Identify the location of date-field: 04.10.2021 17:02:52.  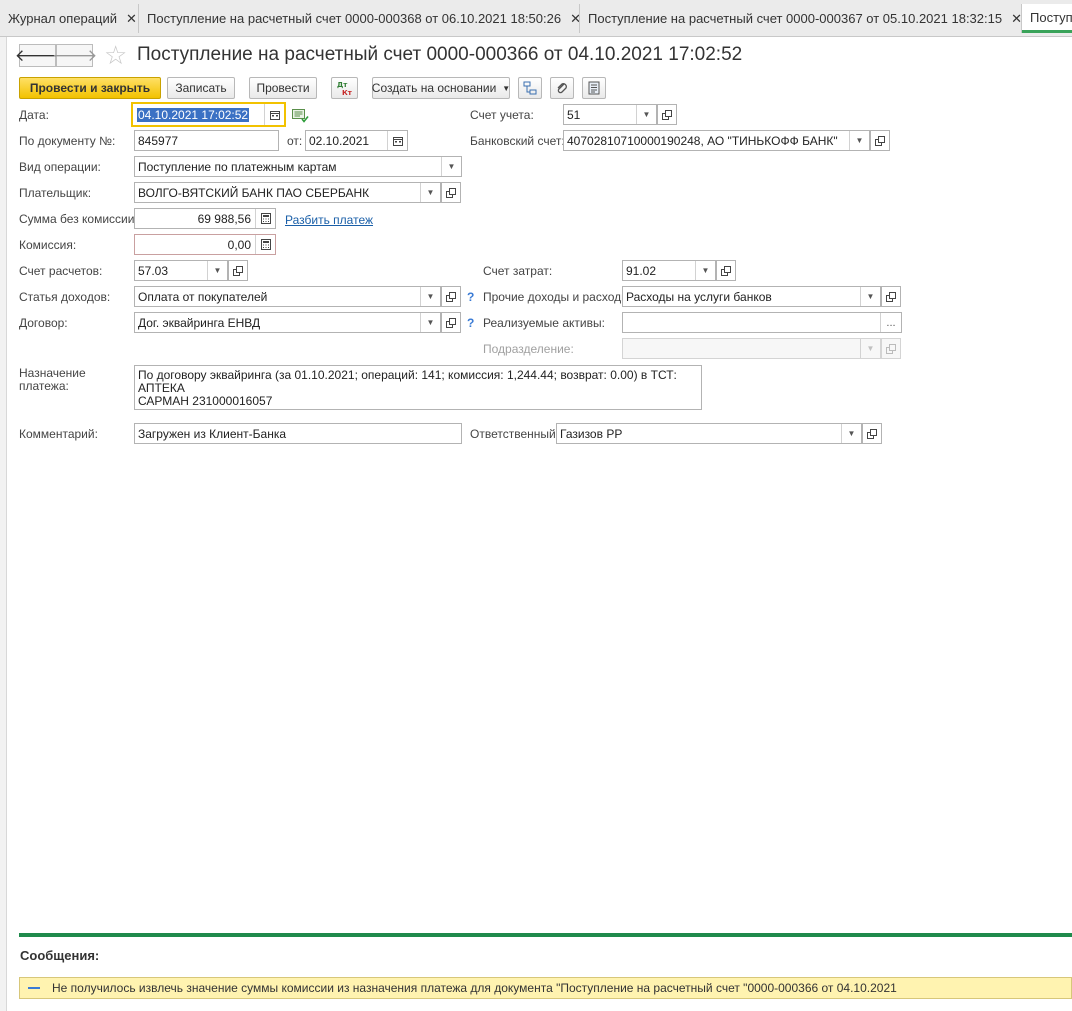
(208, 114).